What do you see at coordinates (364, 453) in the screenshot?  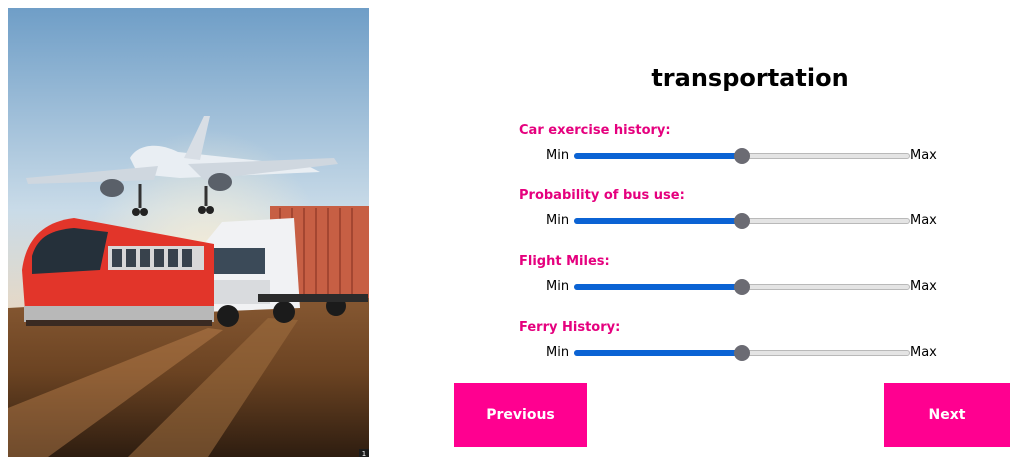 I see `image-corner-badge: 1` at bounding box center [364, 453].